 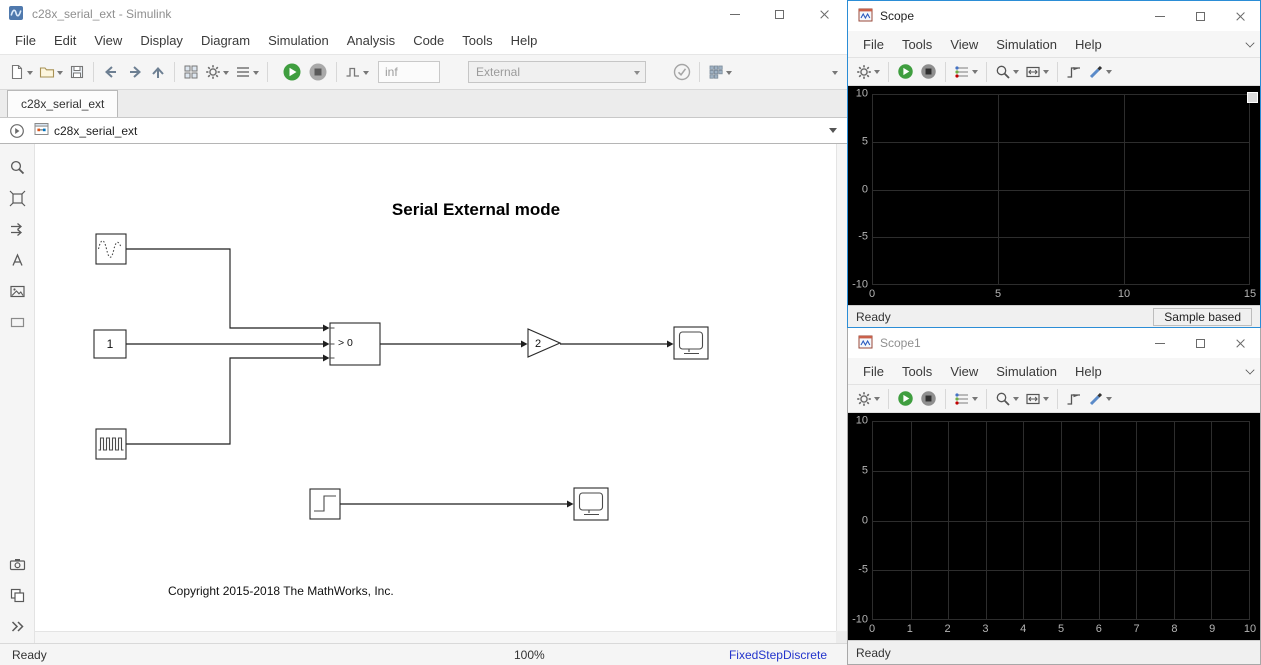 What do you see at coordinates (591, 504) in the screenshot?
I see `scope1-block` at bounding box center [591, 504].